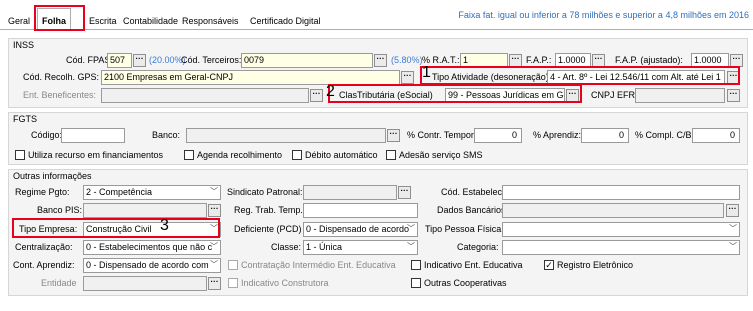 The image size is (753, 311). Describe the element at coordinates (119, 192) in the screenshot. I see `regime-value: 2 - Competência` at that location.